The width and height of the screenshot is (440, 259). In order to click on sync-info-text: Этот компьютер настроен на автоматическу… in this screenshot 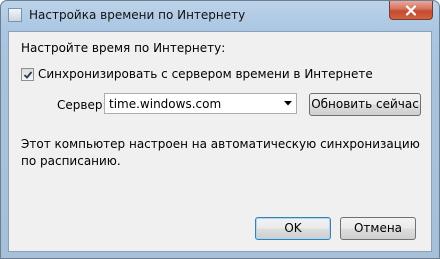, I will do `click(220, 152)`.